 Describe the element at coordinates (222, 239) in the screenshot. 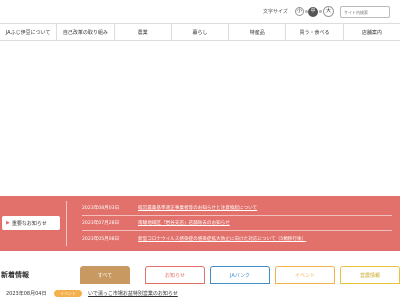

I see `notice-link: 新型コロナウイルス感染症の感染症拡大防止に向けた対応について（5類移行後）` at that location.